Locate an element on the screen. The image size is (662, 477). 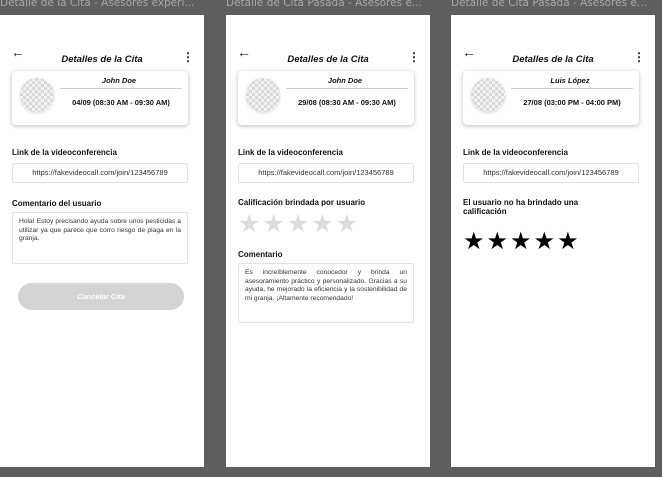
appointment-card: John Doe 29/08 (08:30 AM - 09:30 AM) is located at coordinates (326, 98).